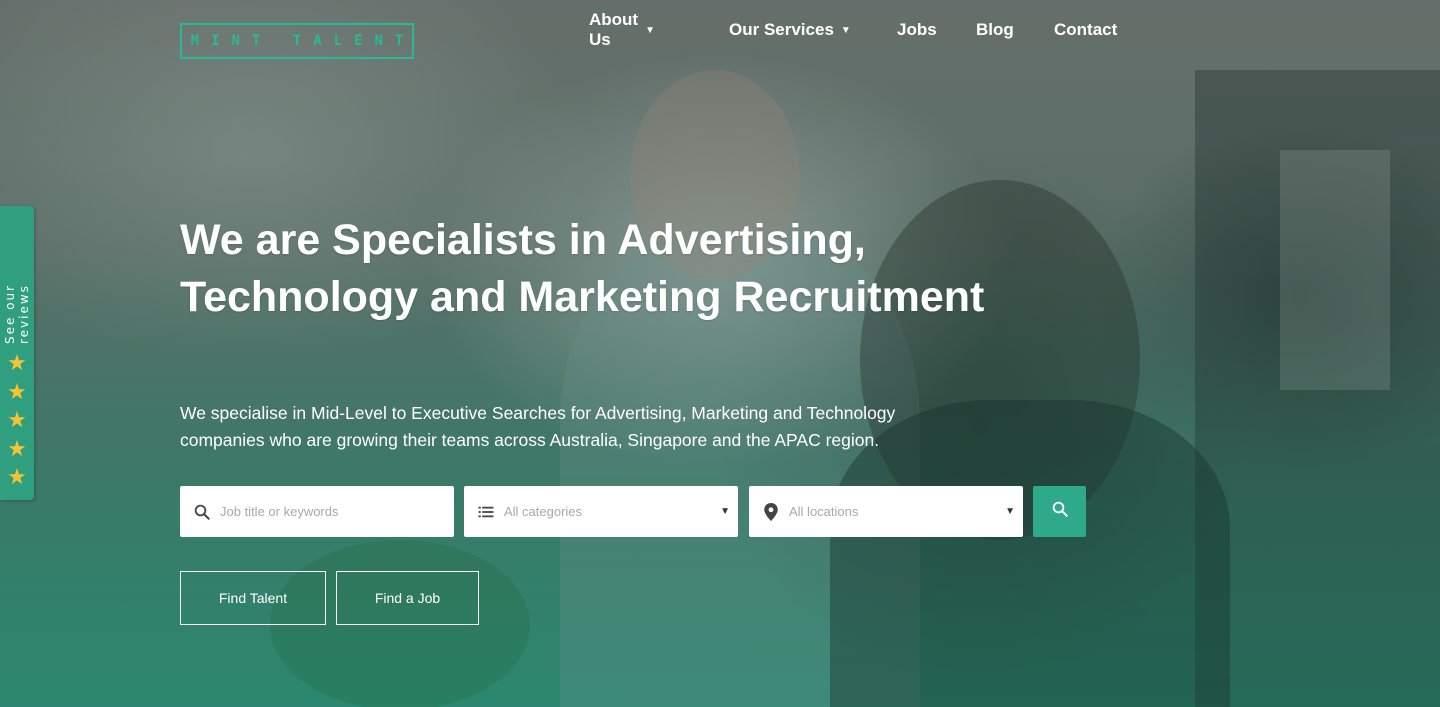  What do you see at coordinates (17, 313) in the screenshot?
I see `reviews-tab-label: See our reviews` at bounding box center [17, 313].